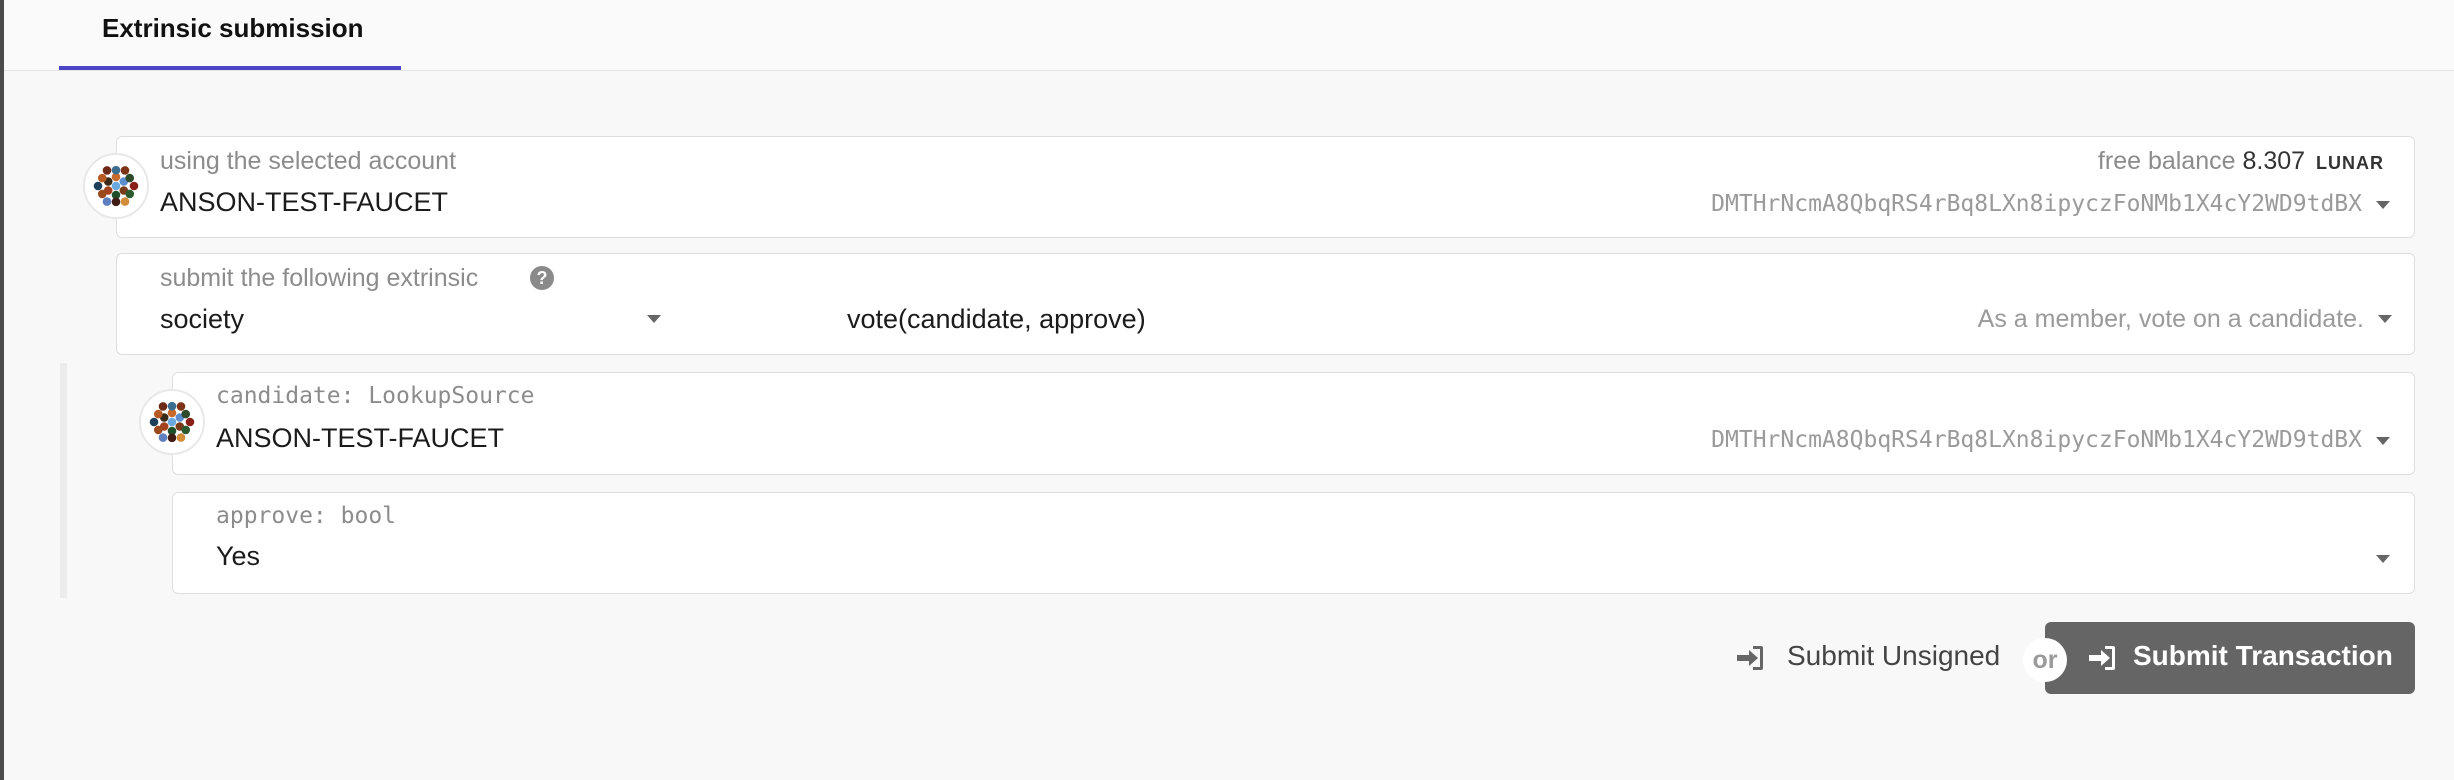  I want to click on submit-unsigned-button: Submit Unsigned, so click(1875, 658).